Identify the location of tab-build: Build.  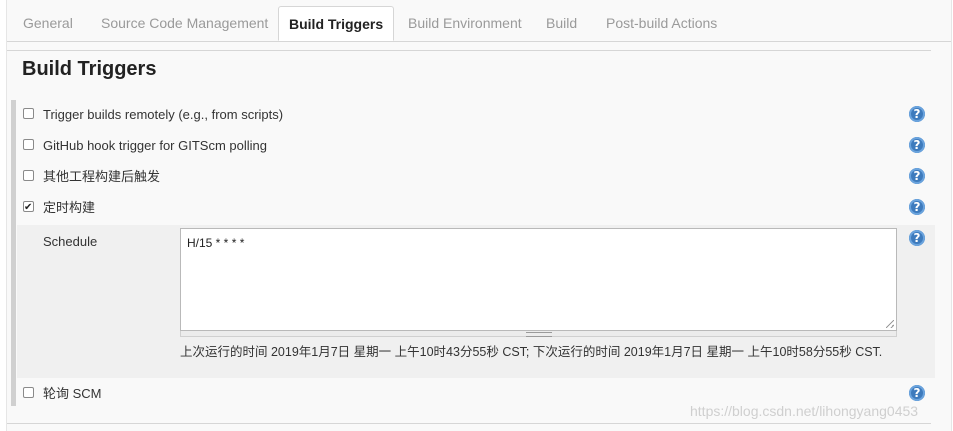
(561, 23).